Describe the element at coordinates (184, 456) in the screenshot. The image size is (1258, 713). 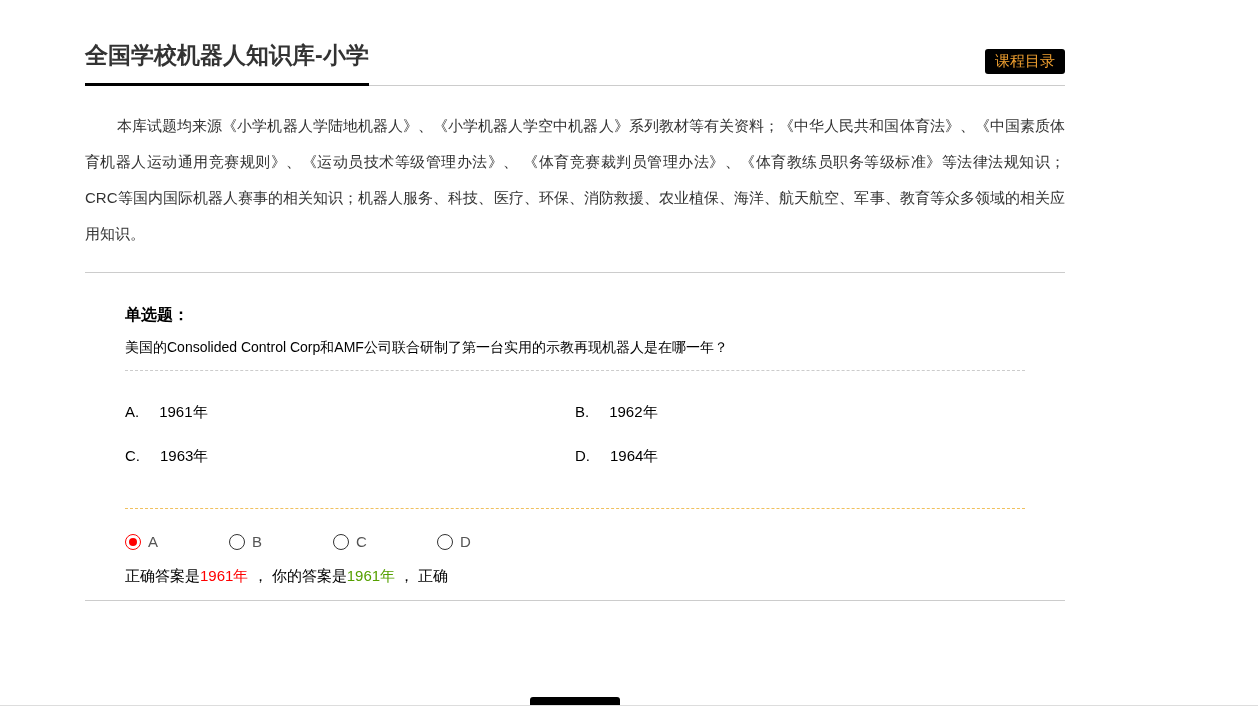
I see `option-text: 1963年` at that location.